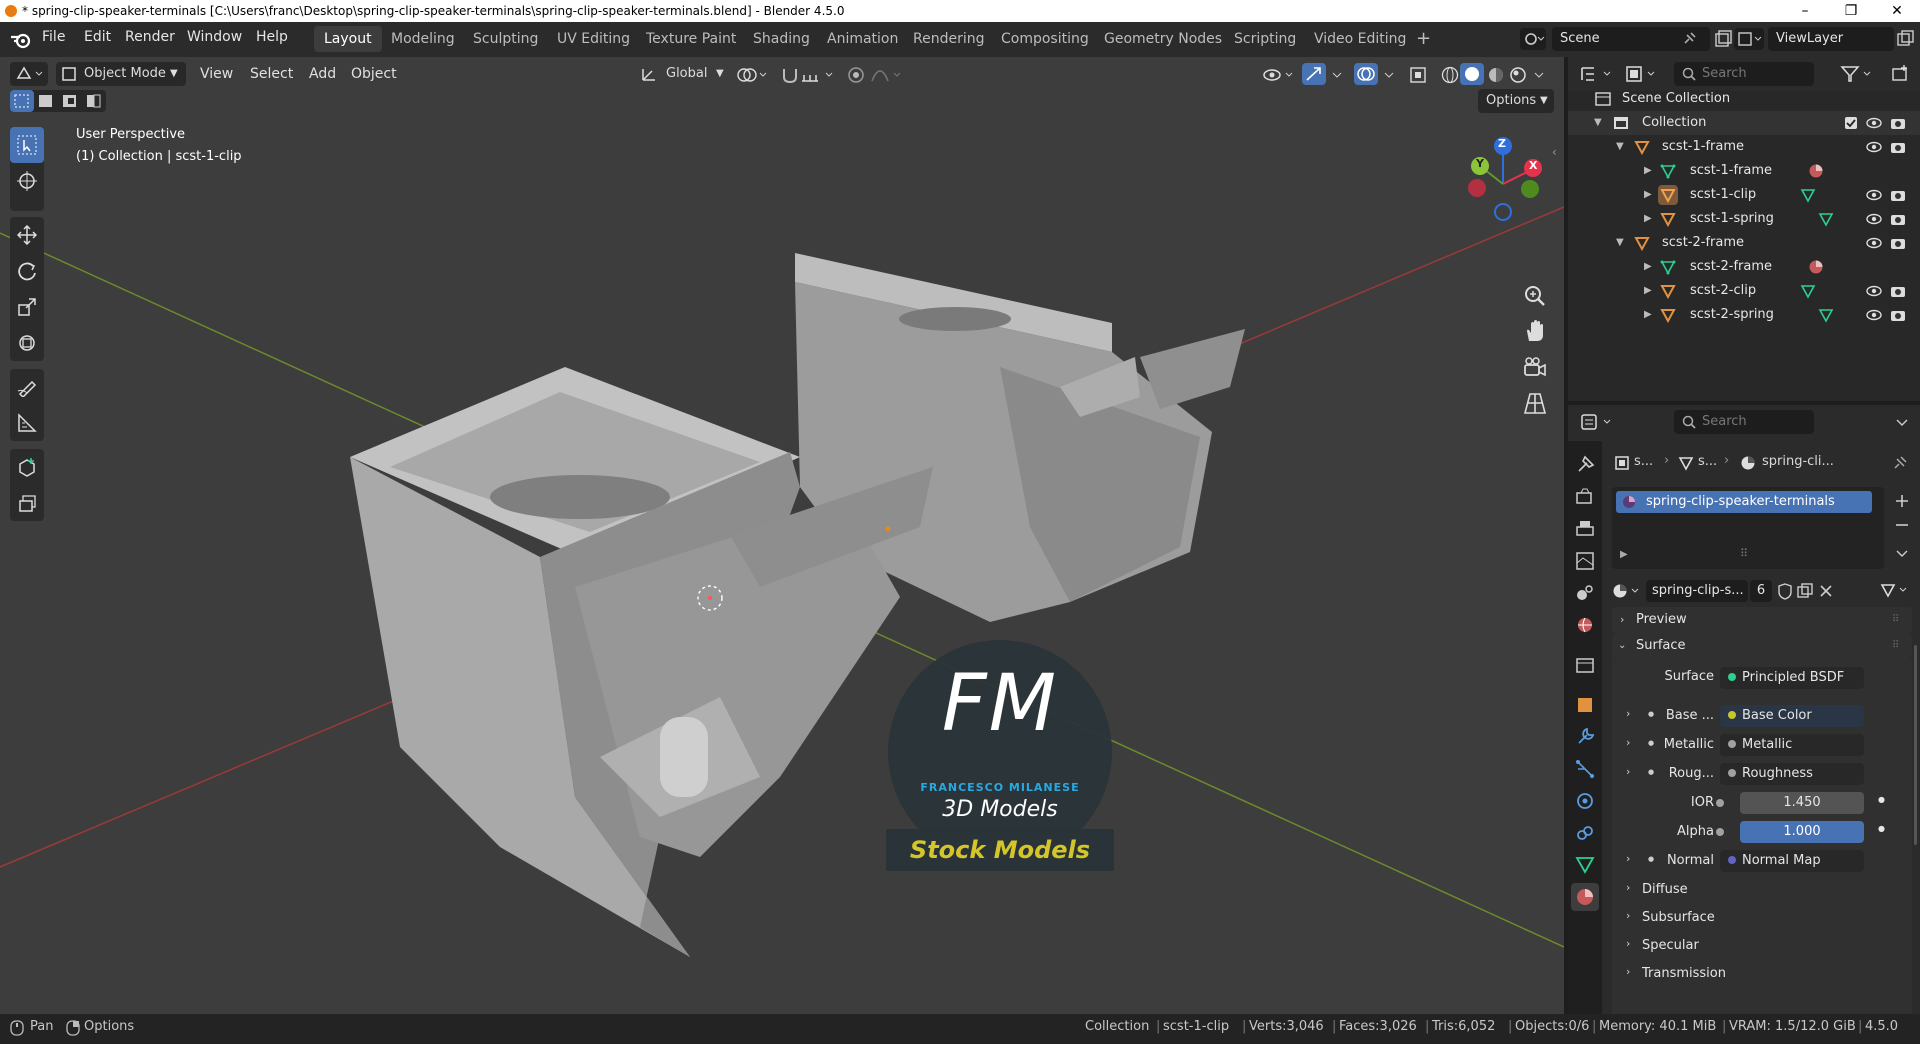  I want to click on snap-icon, so click(791, 75).